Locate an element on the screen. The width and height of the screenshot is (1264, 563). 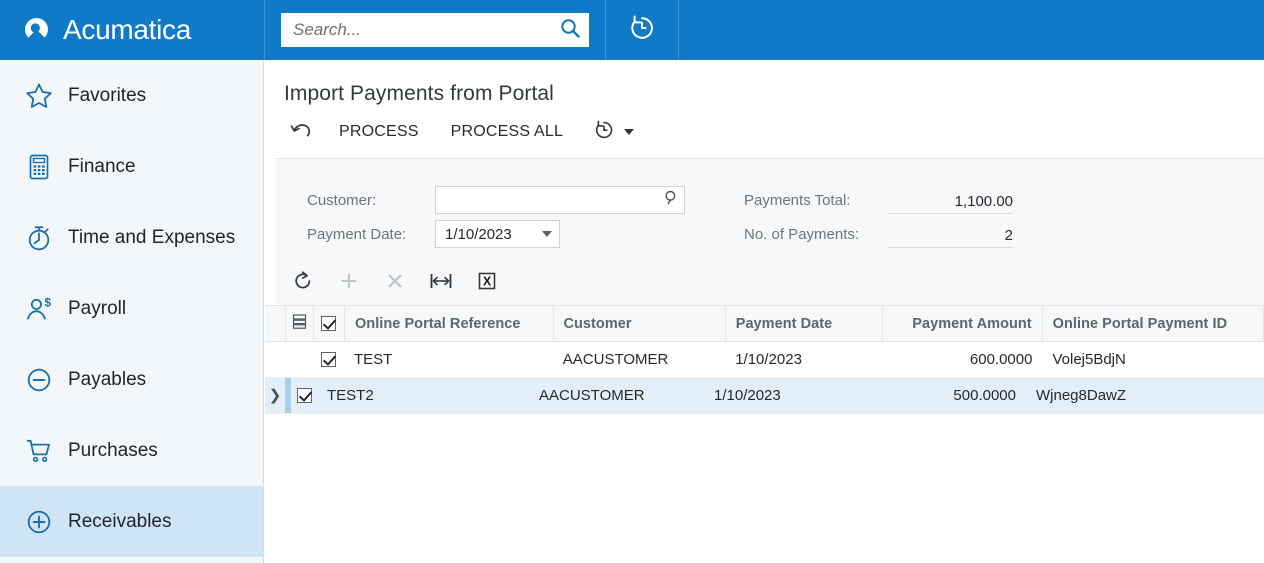
acumatica-drop-logo-icon is located at coordinates (37, 30).